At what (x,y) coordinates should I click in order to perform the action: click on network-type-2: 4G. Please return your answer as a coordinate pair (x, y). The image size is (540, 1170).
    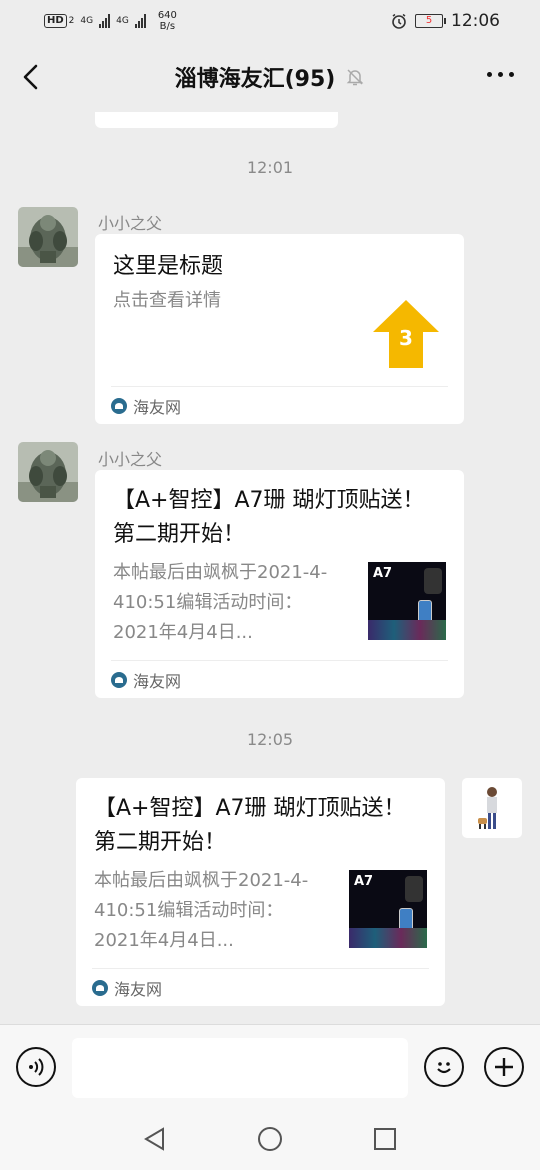
    Looking at the image, I should click on (122, 21).